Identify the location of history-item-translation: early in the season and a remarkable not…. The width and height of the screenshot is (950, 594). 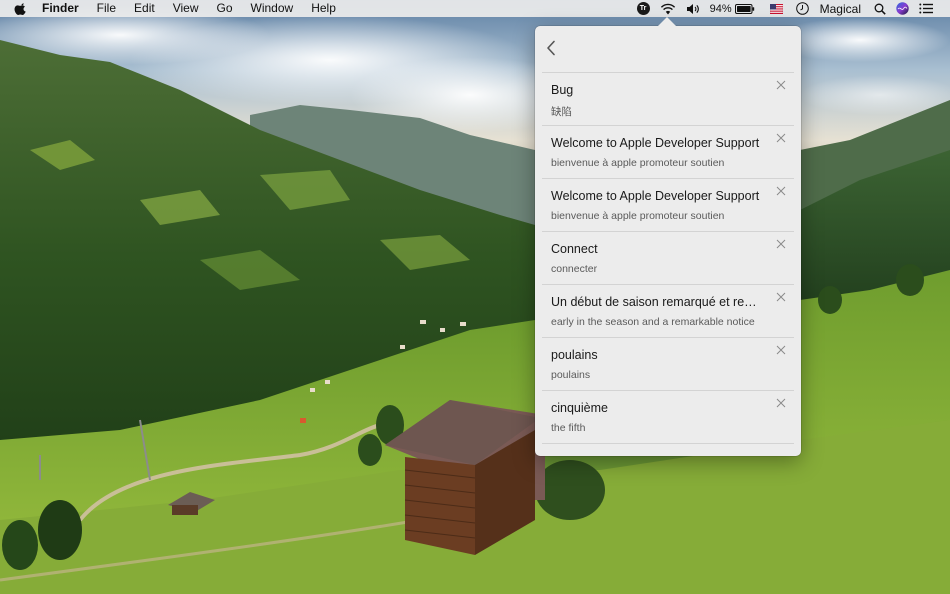
(653, 322).